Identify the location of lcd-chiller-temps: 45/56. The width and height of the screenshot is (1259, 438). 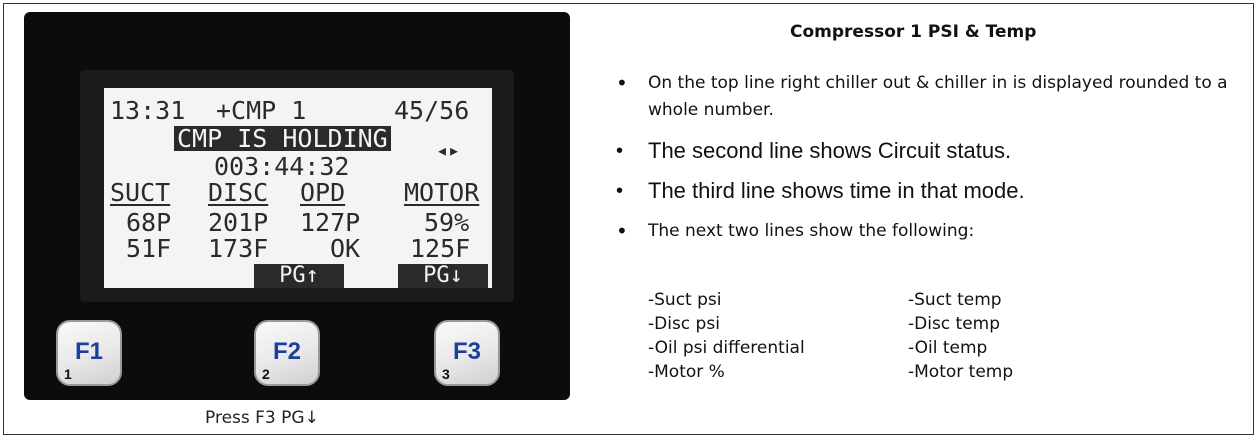
(432, 110).